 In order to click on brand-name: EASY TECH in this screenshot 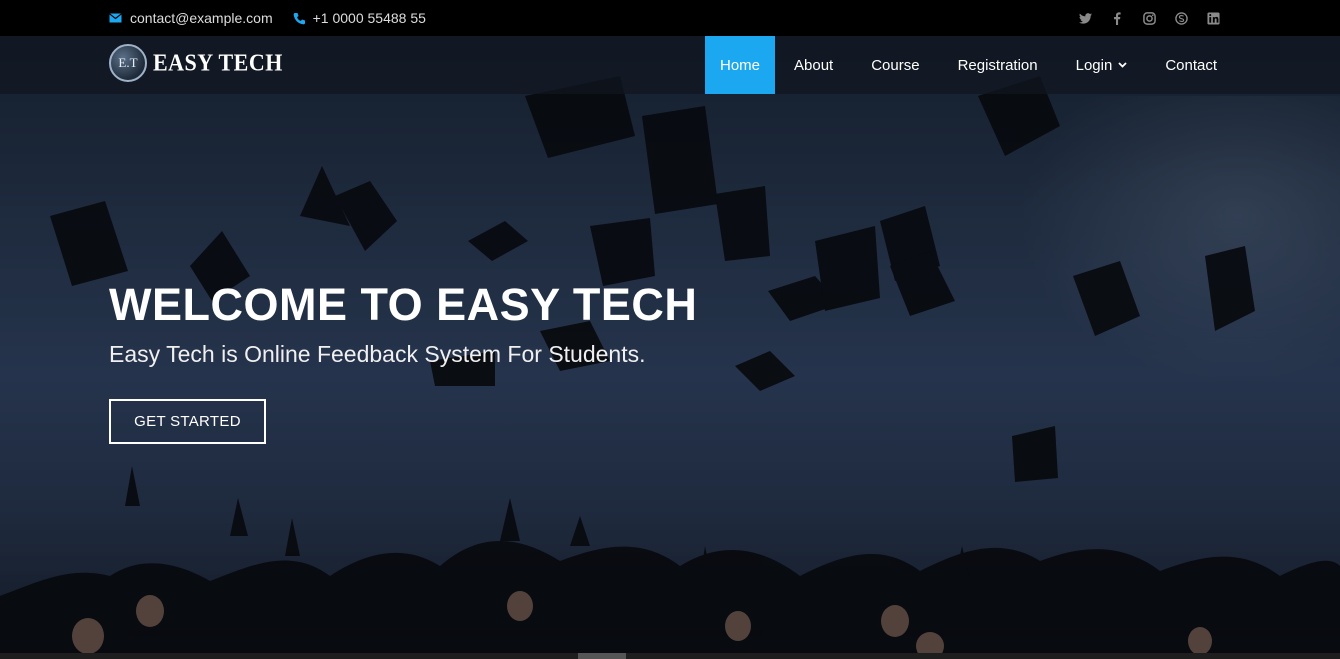, I will do `click(218, 62)`.